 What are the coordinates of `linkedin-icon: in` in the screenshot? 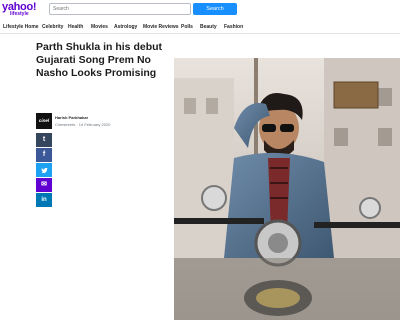 It's located at (44, 200).